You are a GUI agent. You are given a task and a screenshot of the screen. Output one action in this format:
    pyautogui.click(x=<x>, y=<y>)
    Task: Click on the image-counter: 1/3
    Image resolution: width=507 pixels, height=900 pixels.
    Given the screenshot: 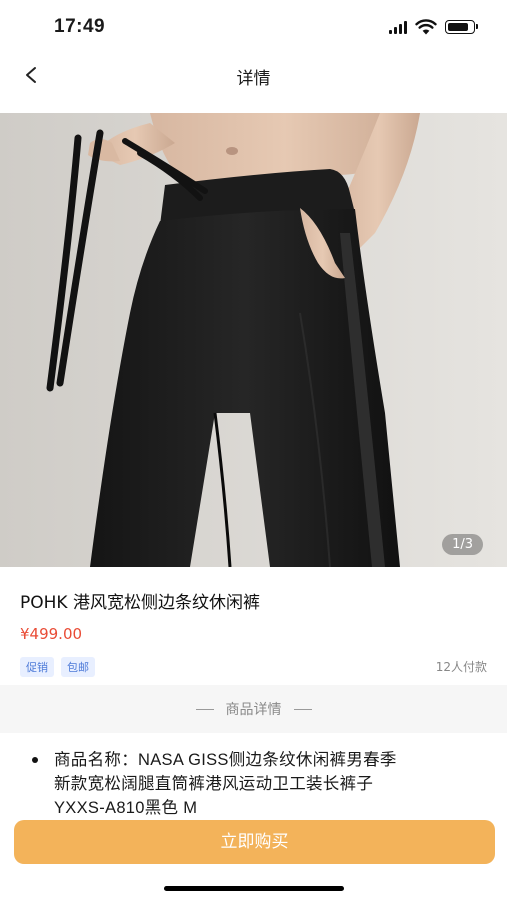 What is the action you would take?
    pyautogui.click(x=462, y=544)
    